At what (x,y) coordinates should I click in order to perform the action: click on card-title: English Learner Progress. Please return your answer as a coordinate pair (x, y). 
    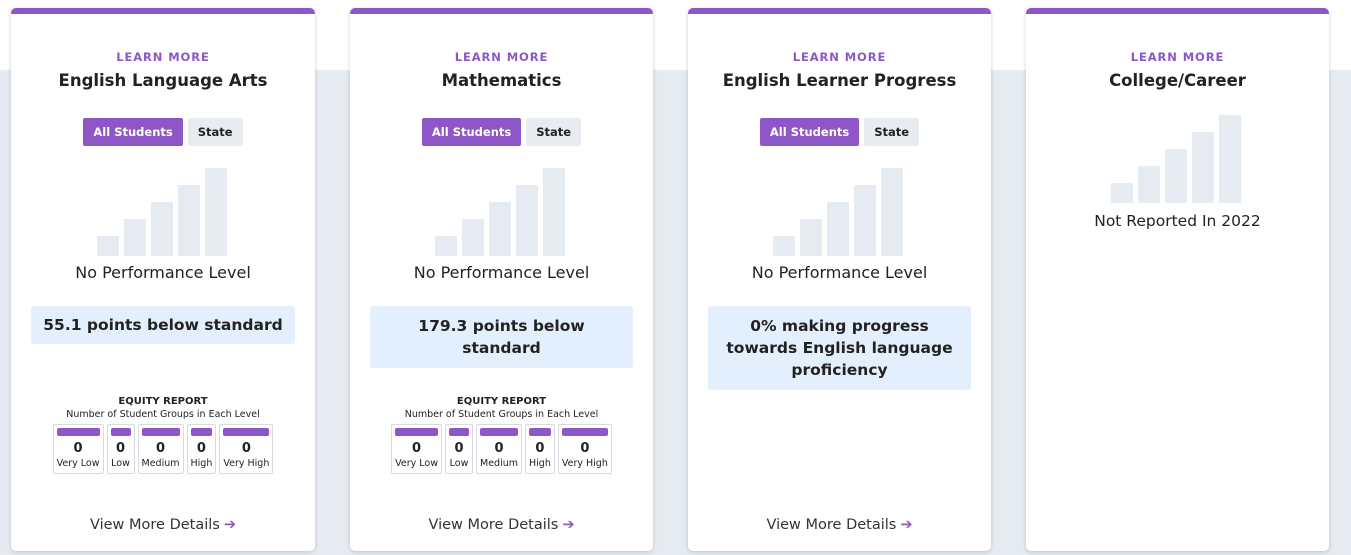
    Looking at the image, I should click on (839, 80).